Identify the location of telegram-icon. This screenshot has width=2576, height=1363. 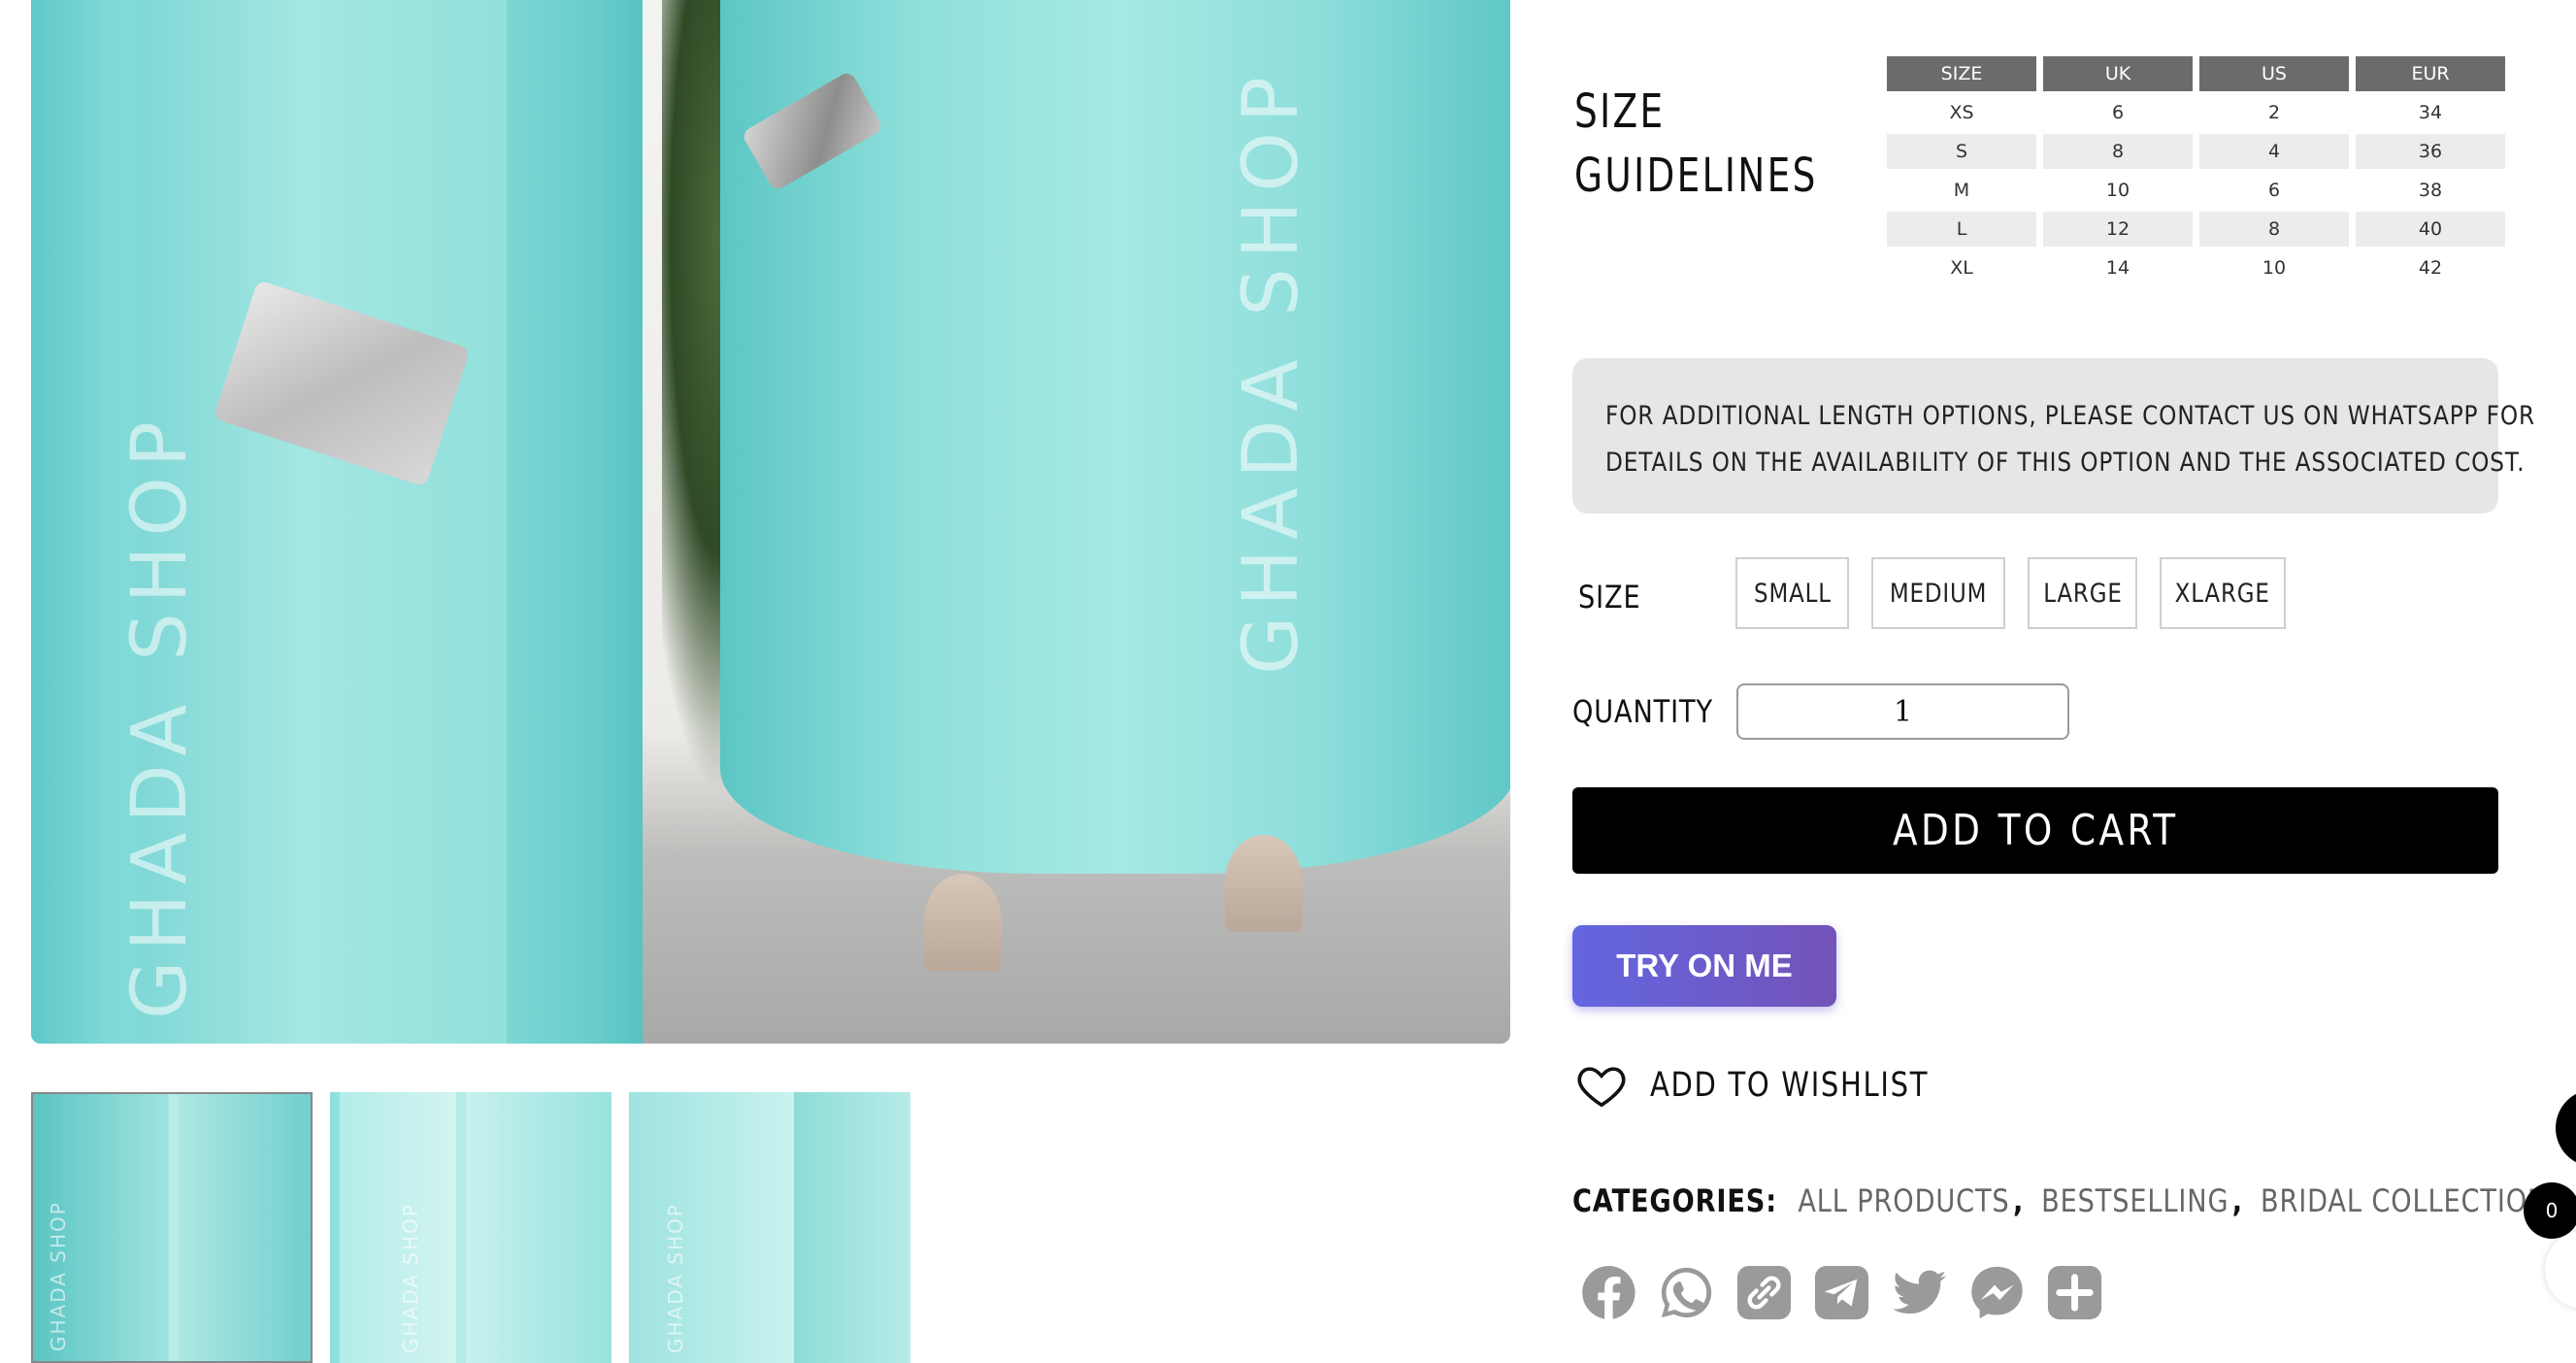
(1841, 1292).